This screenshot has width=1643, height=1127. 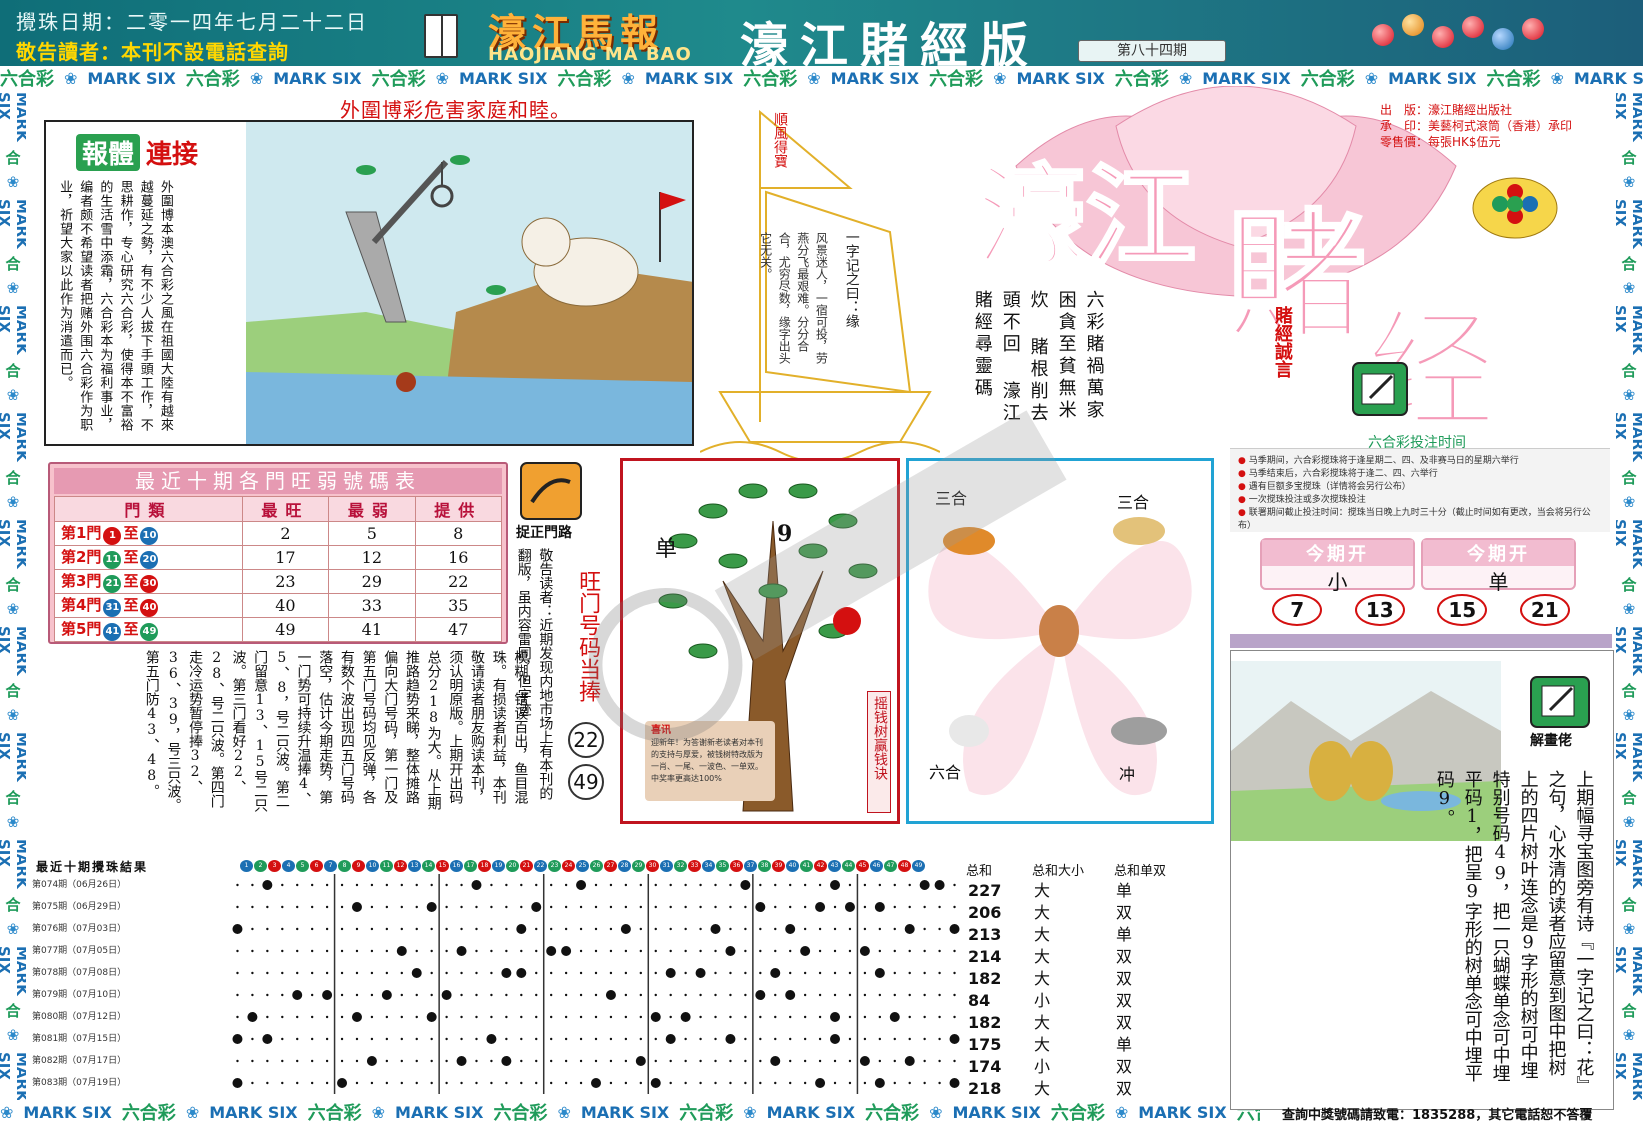 What do you see at coordinates (1560, 702) in the screenshot?
I see `writing-hand-icon` at bounding box center [1560, 702].